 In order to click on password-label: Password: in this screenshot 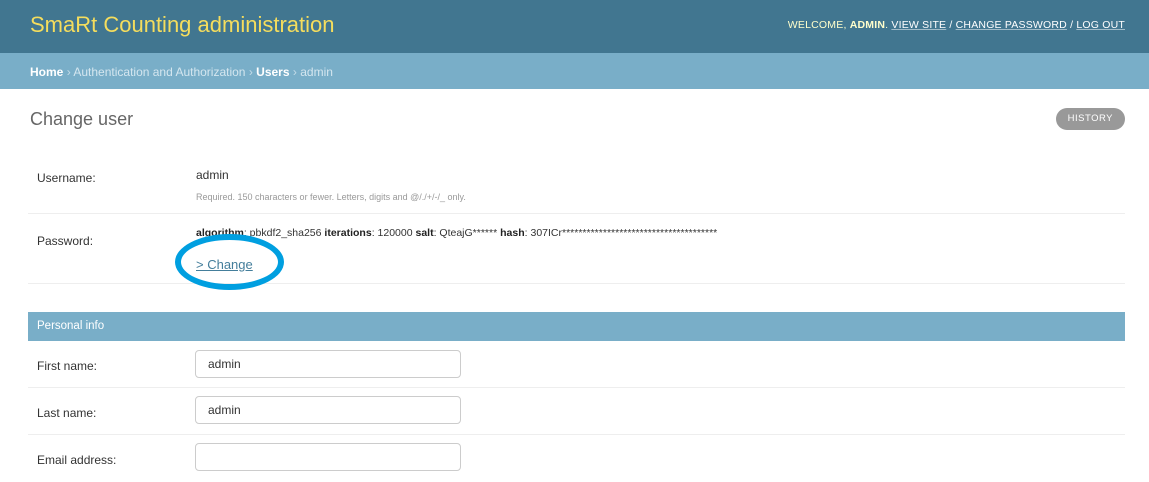, I will do `click(65, 241)`.